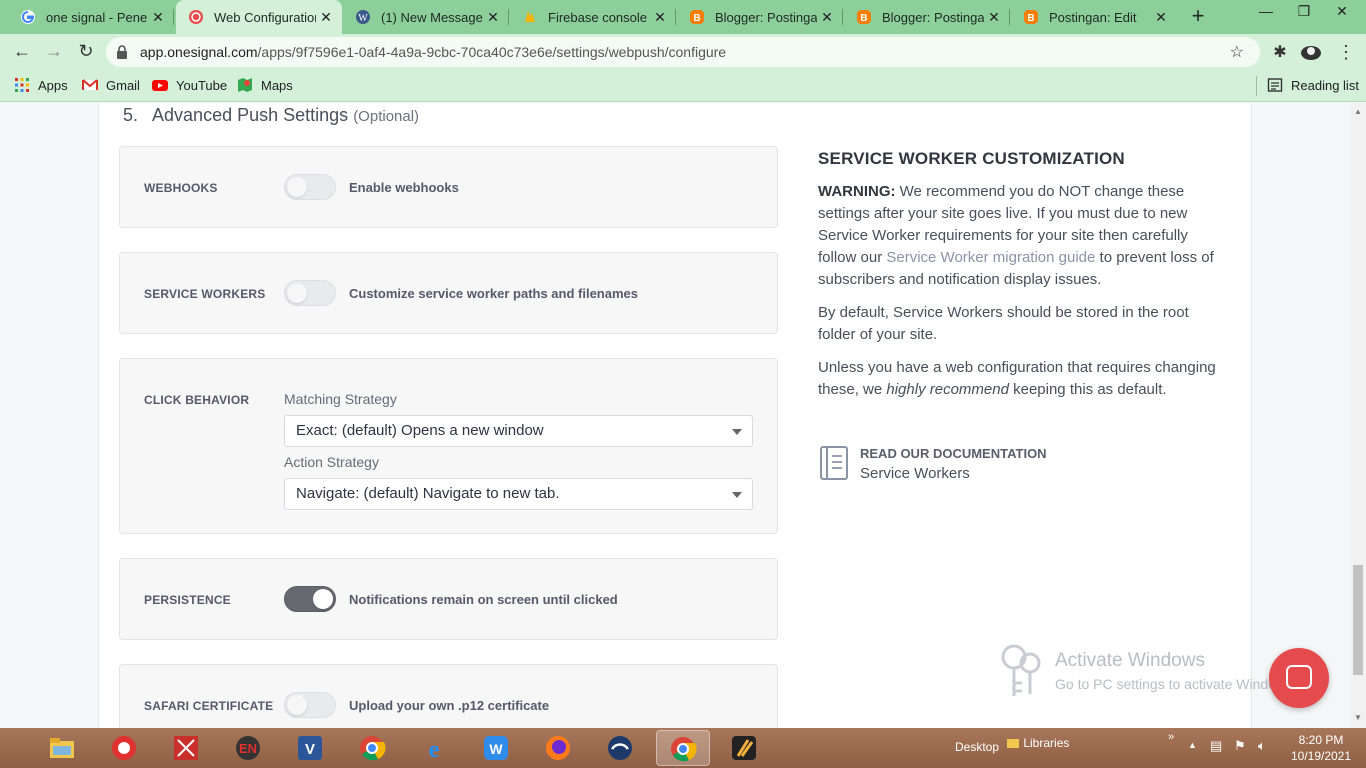 This screenshot has width=1366, height=768. I want to click on svg-text: B, so click(696, 18).